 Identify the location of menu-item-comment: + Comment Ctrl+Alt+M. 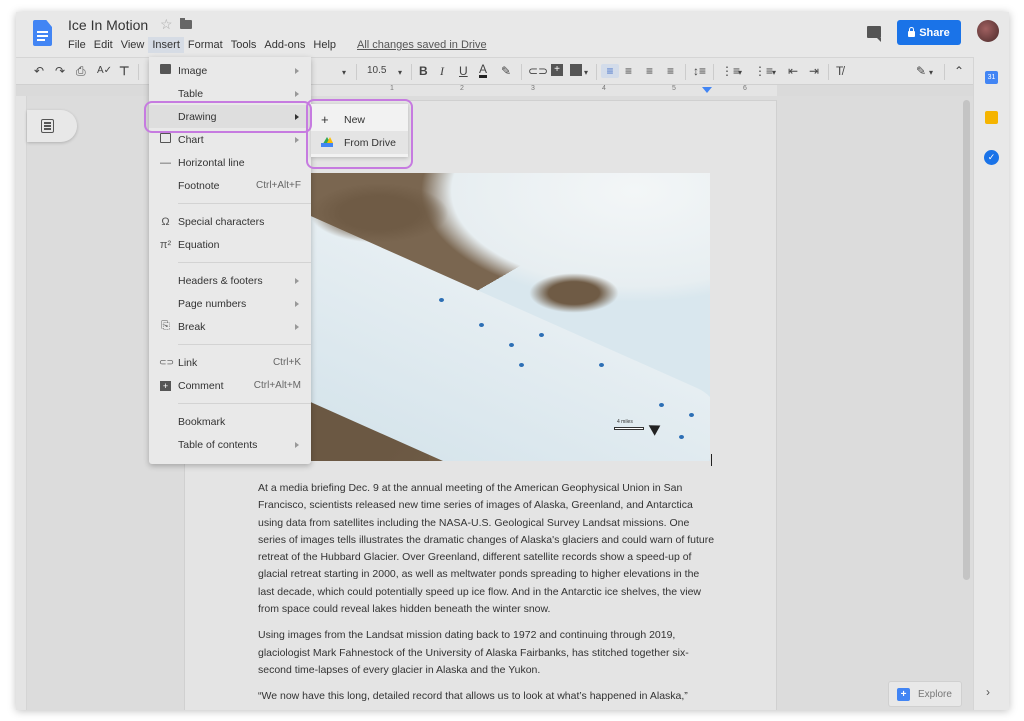
(230, 385).